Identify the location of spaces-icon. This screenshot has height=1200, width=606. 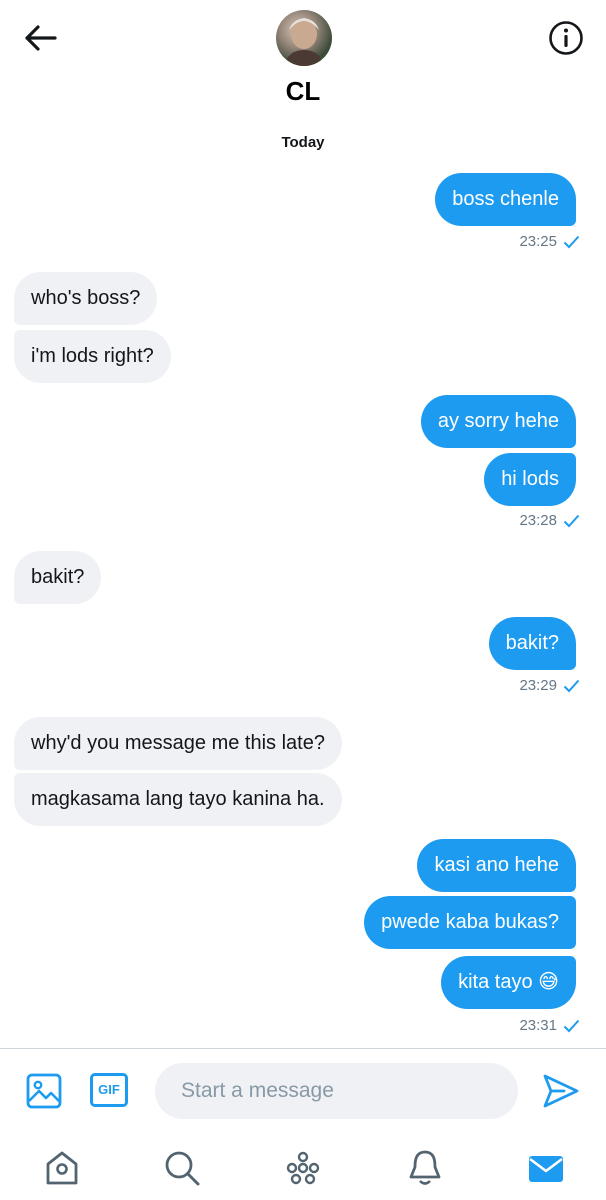
(303, 1168).